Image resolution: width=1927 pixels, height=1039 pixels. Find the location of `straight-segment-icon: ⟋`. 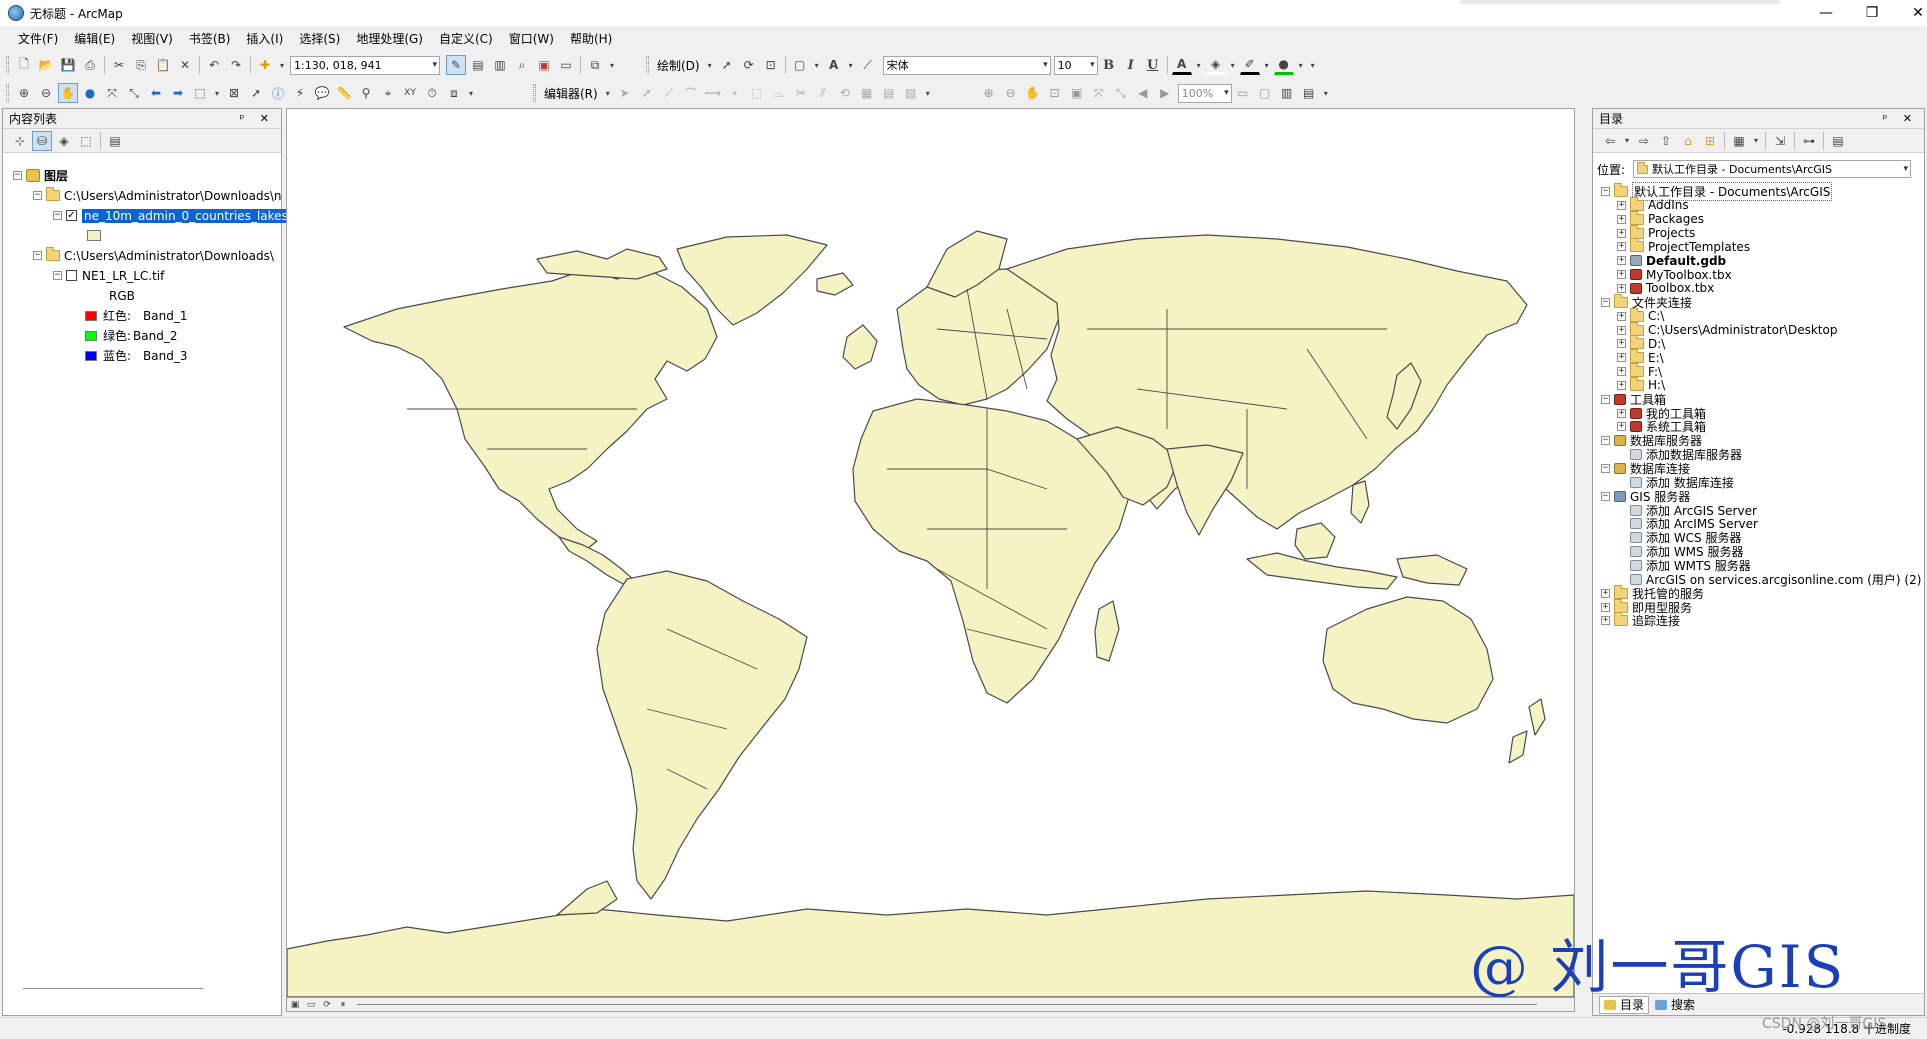

straight-segment-icon: ⟋ is located at coordinates (669, 93).